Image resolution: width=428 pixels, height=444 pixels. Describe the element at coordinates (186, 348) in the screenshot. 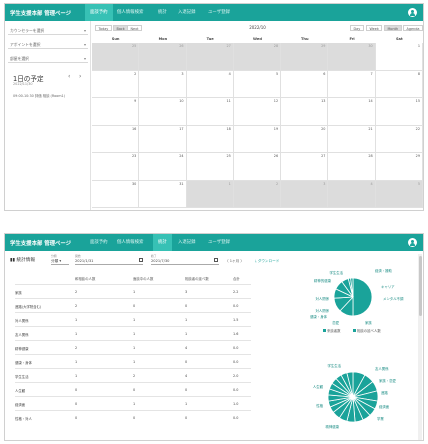

I see `table-cell: 4` at that location.